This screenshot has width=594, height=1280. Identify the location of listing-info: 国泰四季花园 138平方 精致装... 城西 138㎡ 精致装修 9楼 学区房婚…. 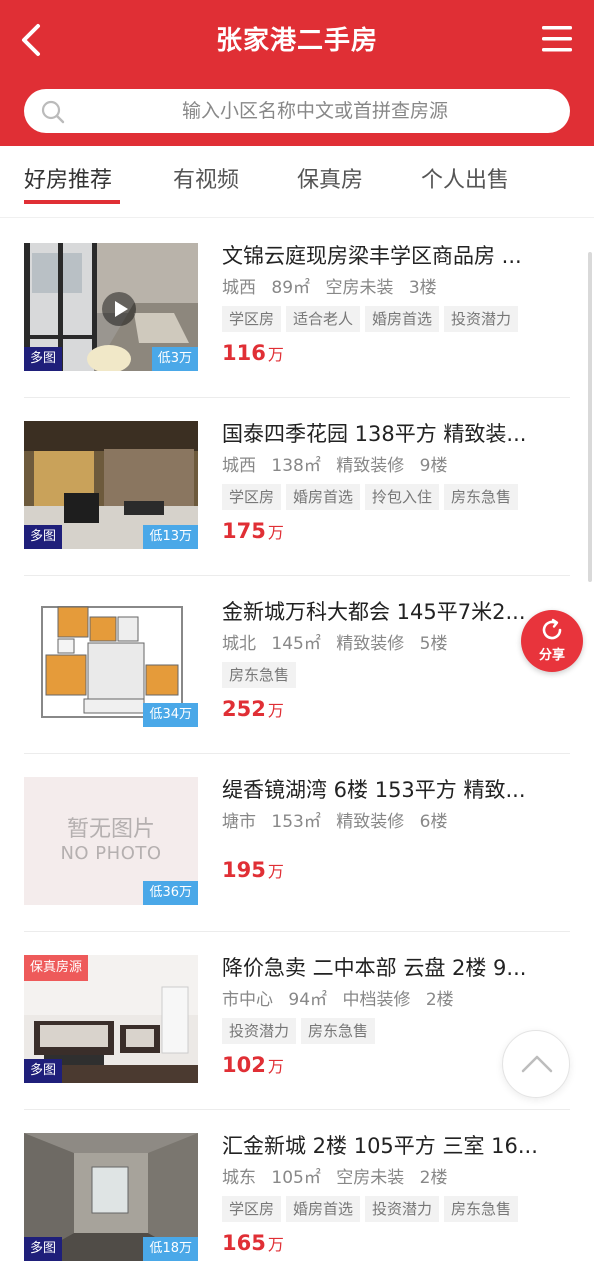
(396, 482).